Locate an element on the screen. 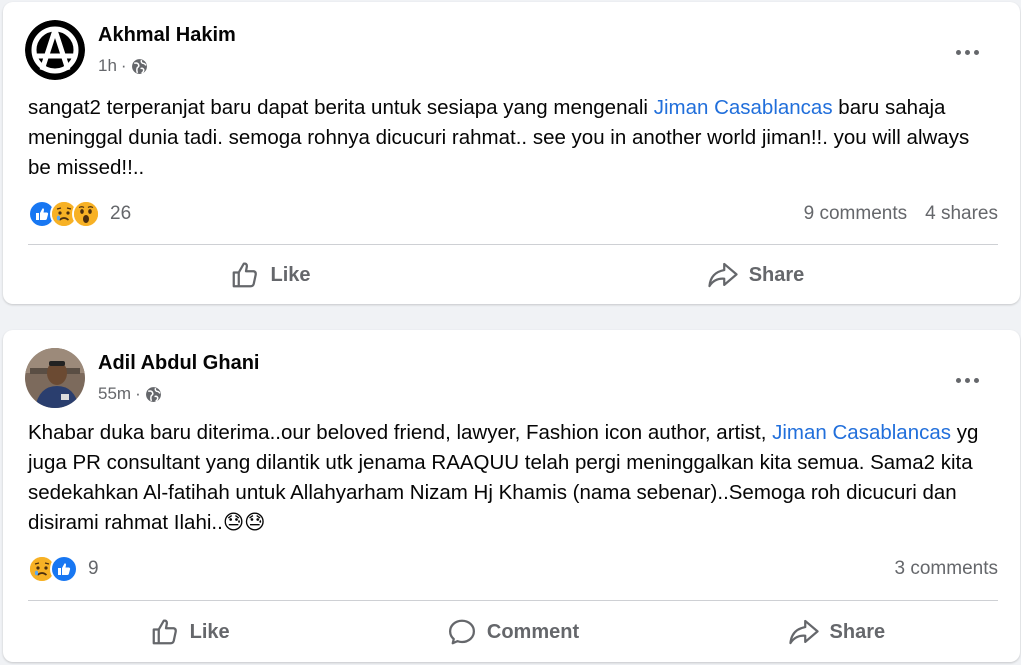  like-icon is located at coordinates (64, 569).